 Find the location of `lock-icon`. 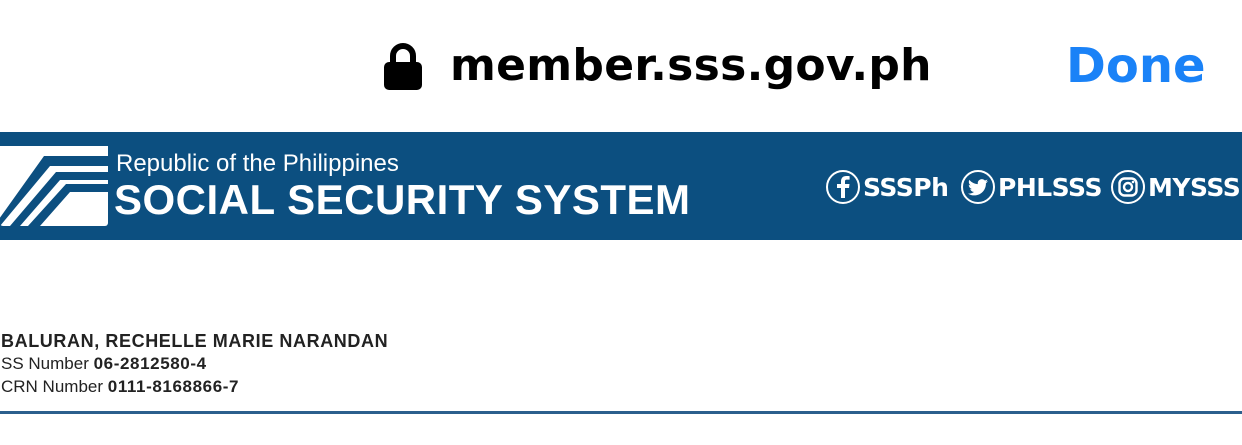

lock-icon is located at coordinates (403, 66).